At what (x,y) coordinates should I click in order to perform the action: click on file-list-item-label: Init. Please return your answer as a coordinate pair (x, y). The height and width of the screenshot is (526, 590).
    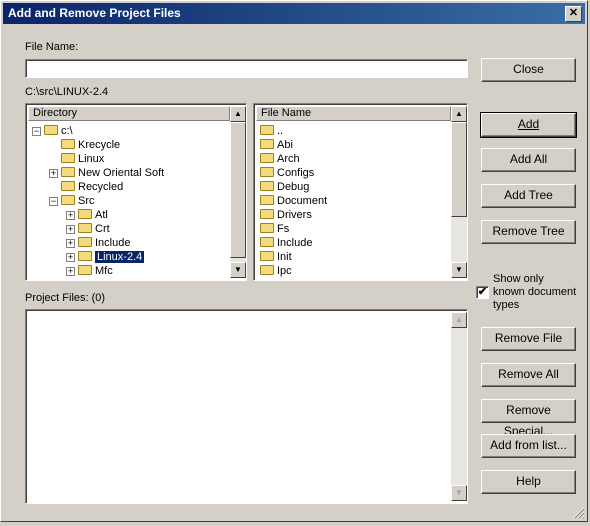
    Looking at the image, I should click on (284, 257).